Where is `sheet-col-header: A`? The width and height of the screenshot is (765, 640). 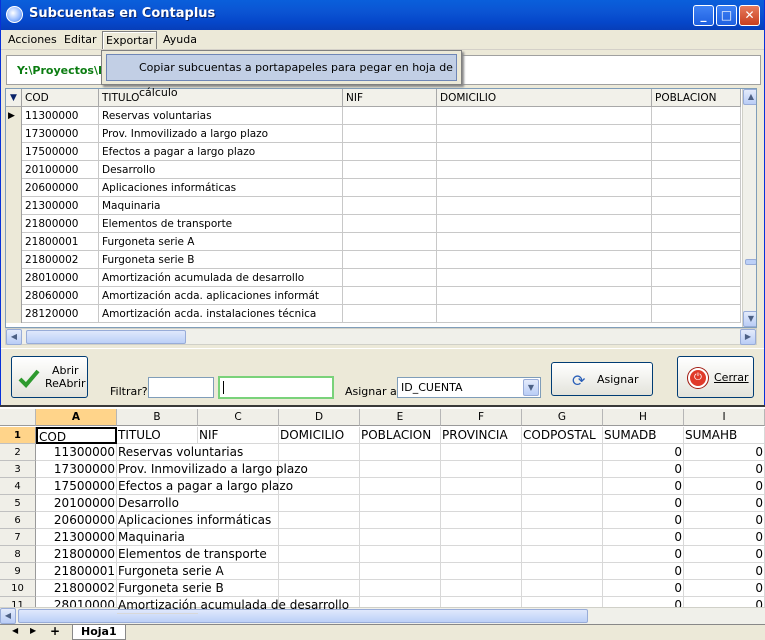 sheet-col-header: A is located at coordinates (76, 417).